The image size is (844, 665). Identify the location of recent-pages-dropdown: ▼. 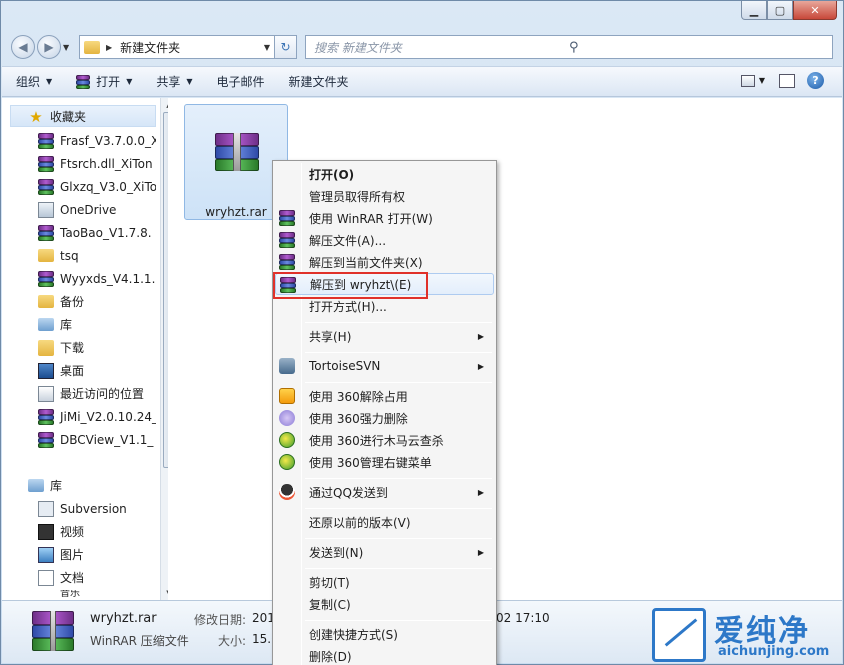
(69, 47).